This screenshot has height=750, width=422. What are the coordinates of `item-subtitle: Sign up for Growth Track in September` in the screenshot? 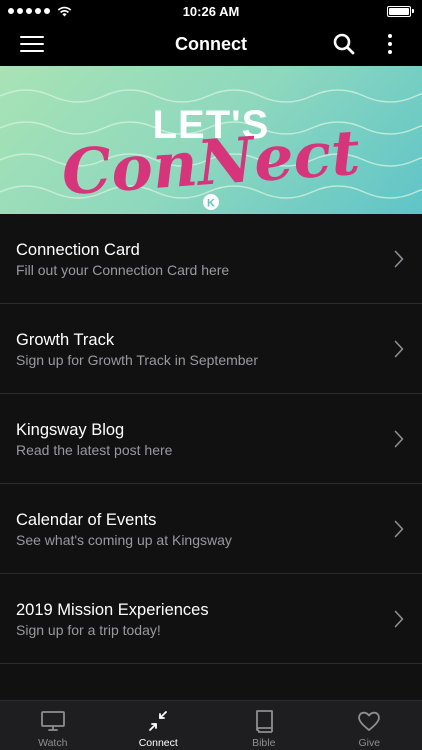 It's located at (137, 360).